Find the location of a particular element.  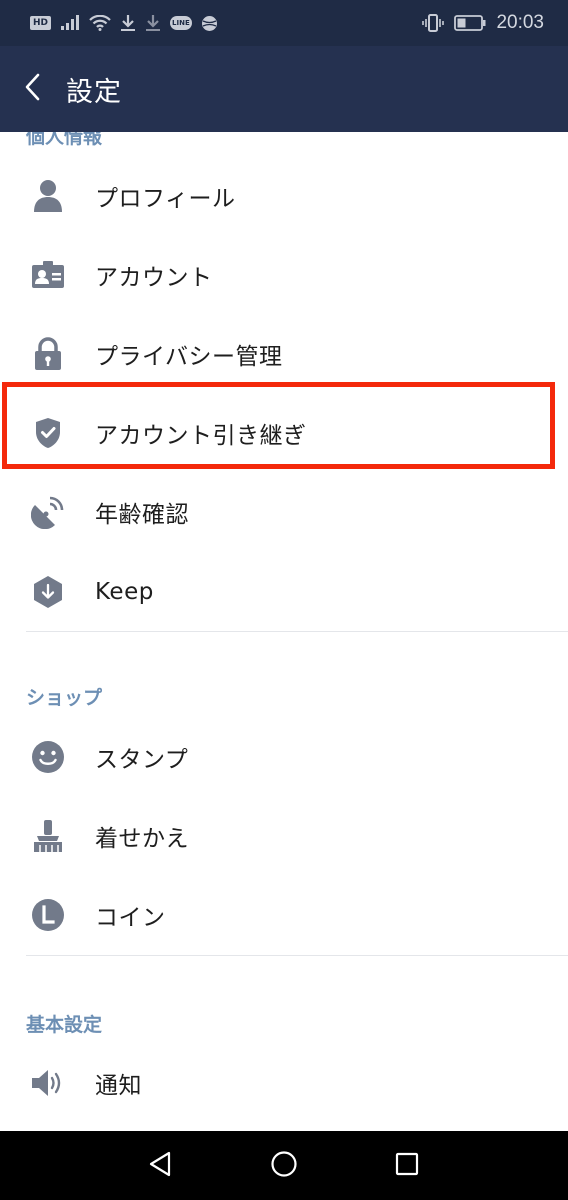

keep-download-icon is located at coordinates (48, 592).